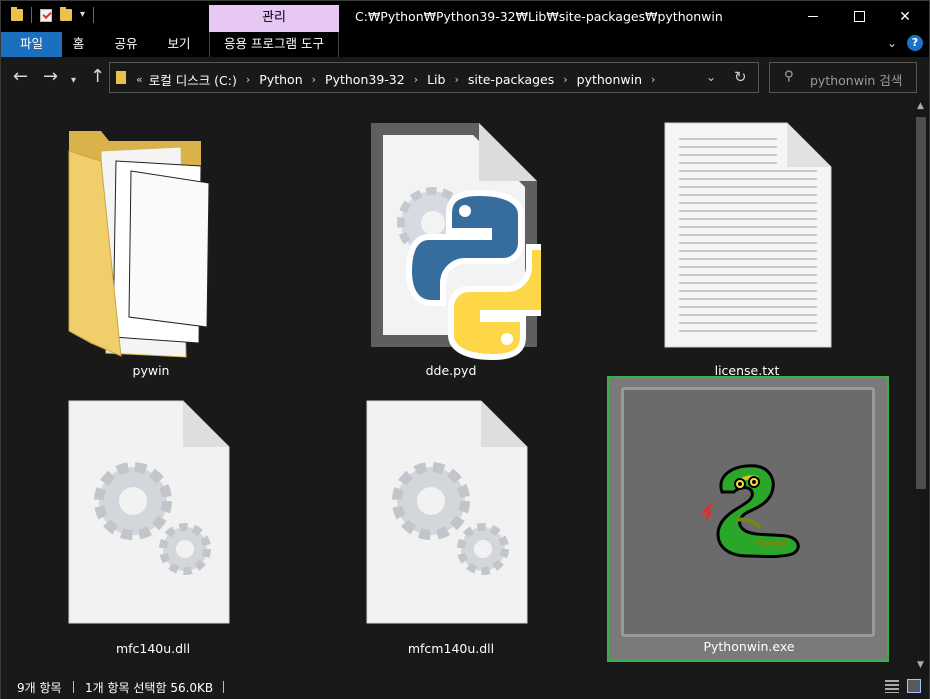 The image size is (930, 699). Describe the element at coordinates (274, 18) in the screenshot. I see `tab-manage: 관리` at that location.